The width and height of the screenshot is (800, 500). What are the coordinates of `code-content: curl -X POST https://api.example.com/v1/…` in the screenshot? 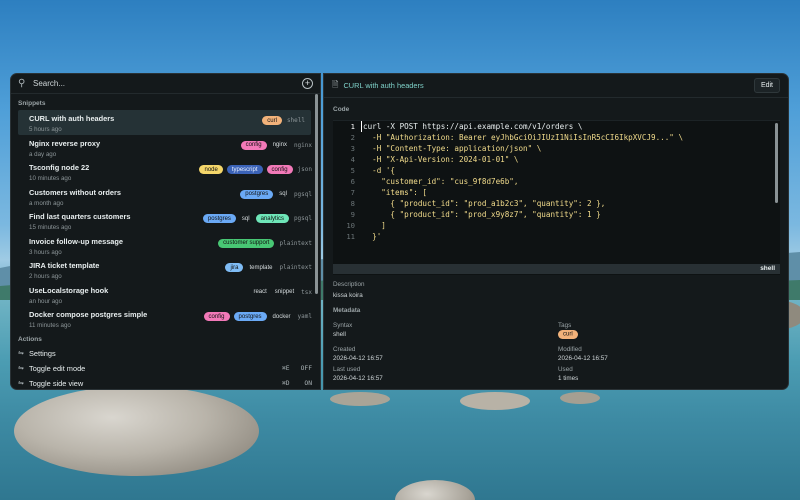 It's located at (523, 181).